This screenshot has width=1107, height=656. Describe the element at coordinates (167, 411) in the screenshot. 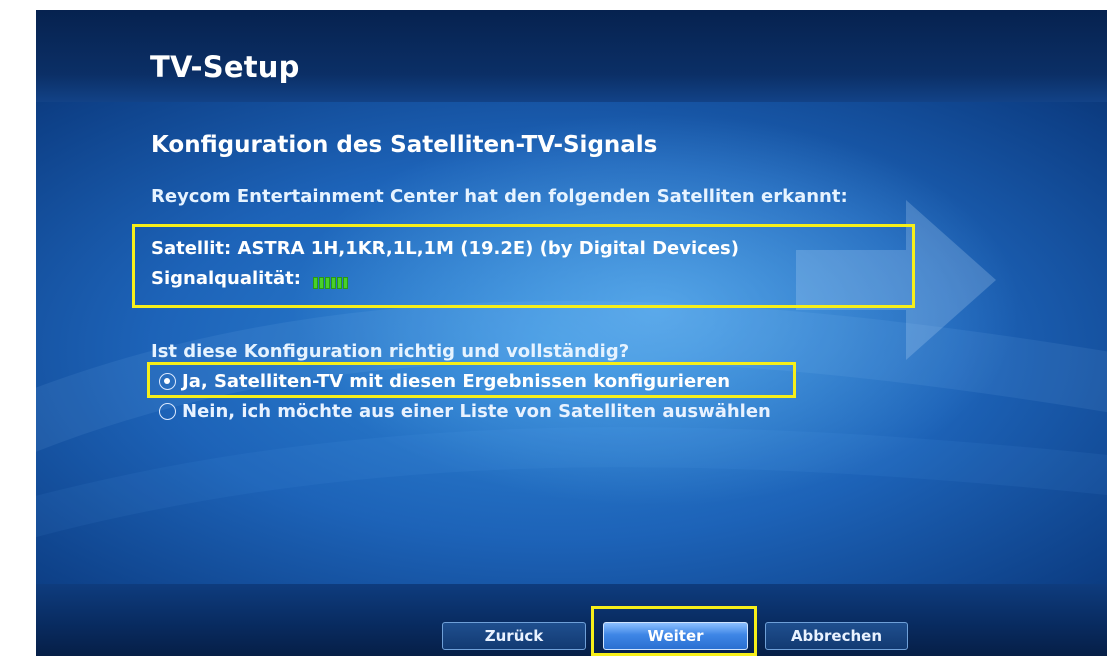

I see `radio-unselected-icon` at that location.